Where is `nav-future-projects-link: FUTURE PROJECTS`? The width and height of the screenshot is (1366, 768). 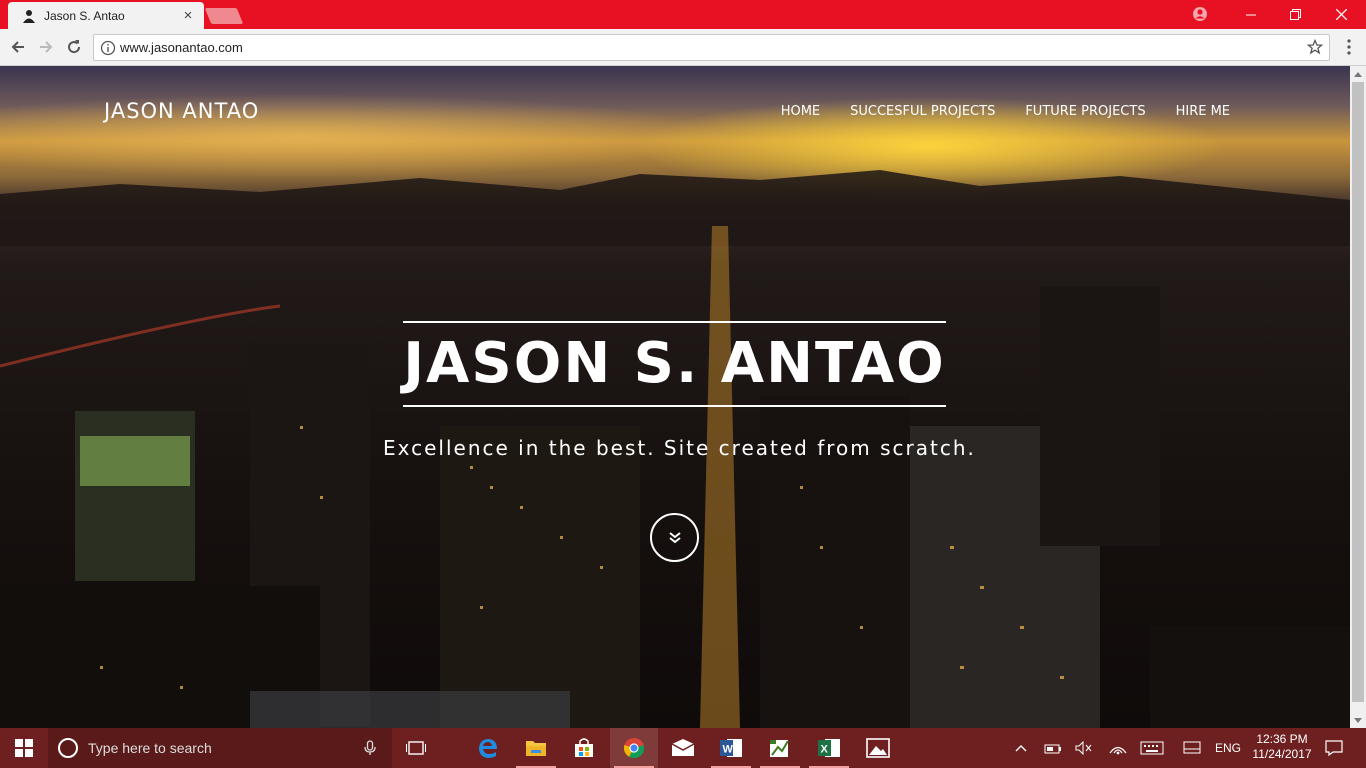 nav-future-projects-link: FUTURE PROJECTS is located at coordinates (1085, 111).